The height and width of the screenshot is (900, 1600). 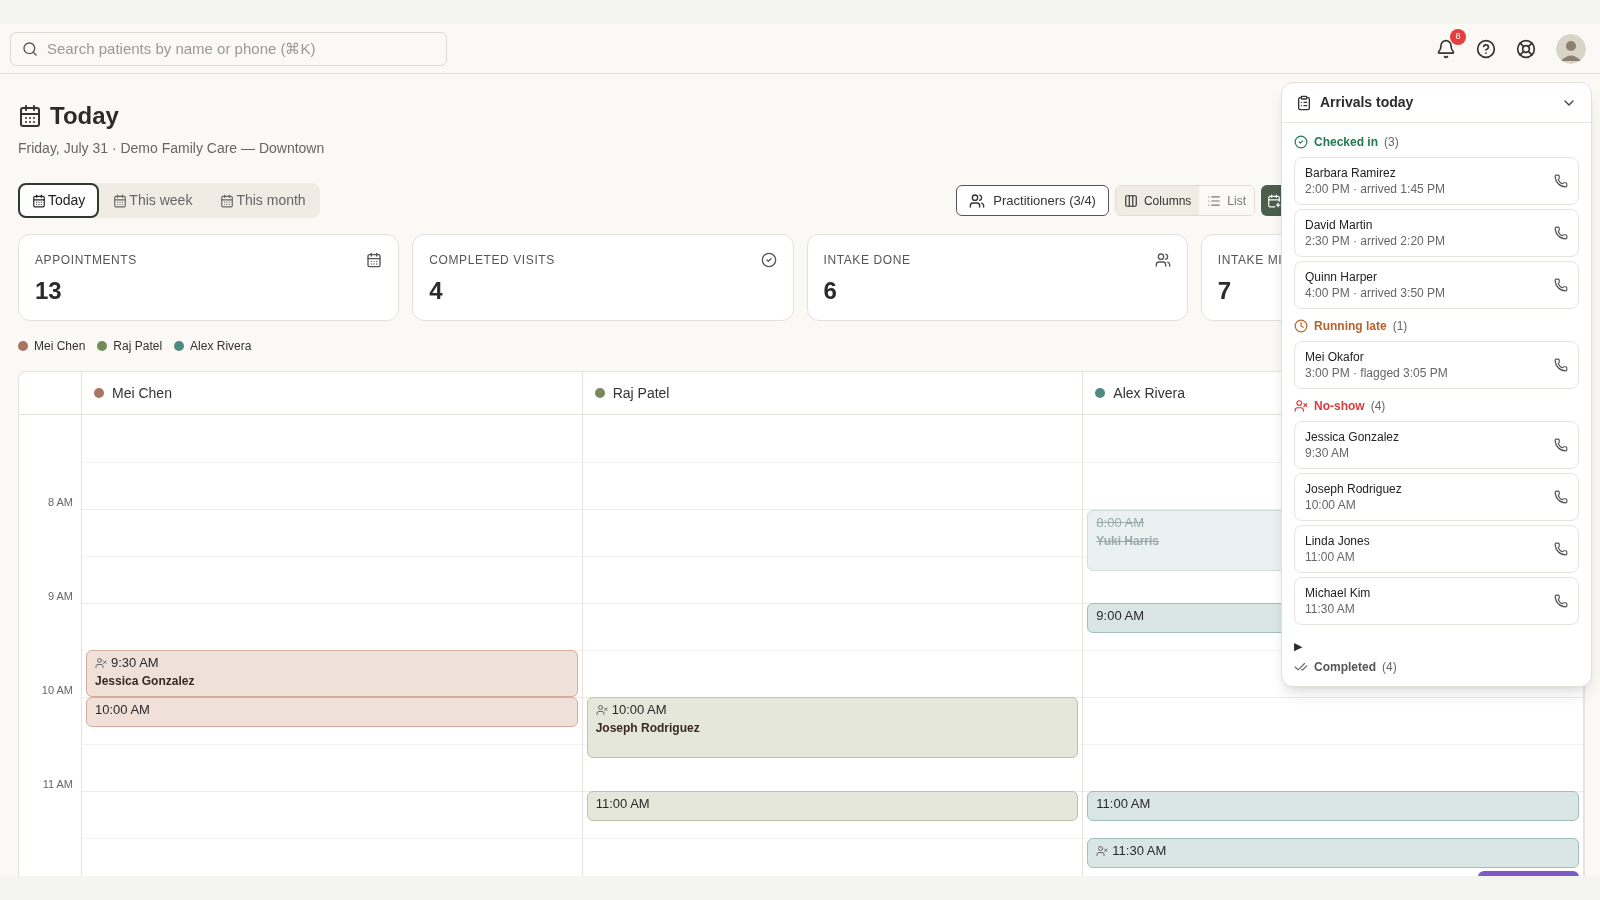 I want to click on view-toggle: Columns, so click(x=1157, y=200).